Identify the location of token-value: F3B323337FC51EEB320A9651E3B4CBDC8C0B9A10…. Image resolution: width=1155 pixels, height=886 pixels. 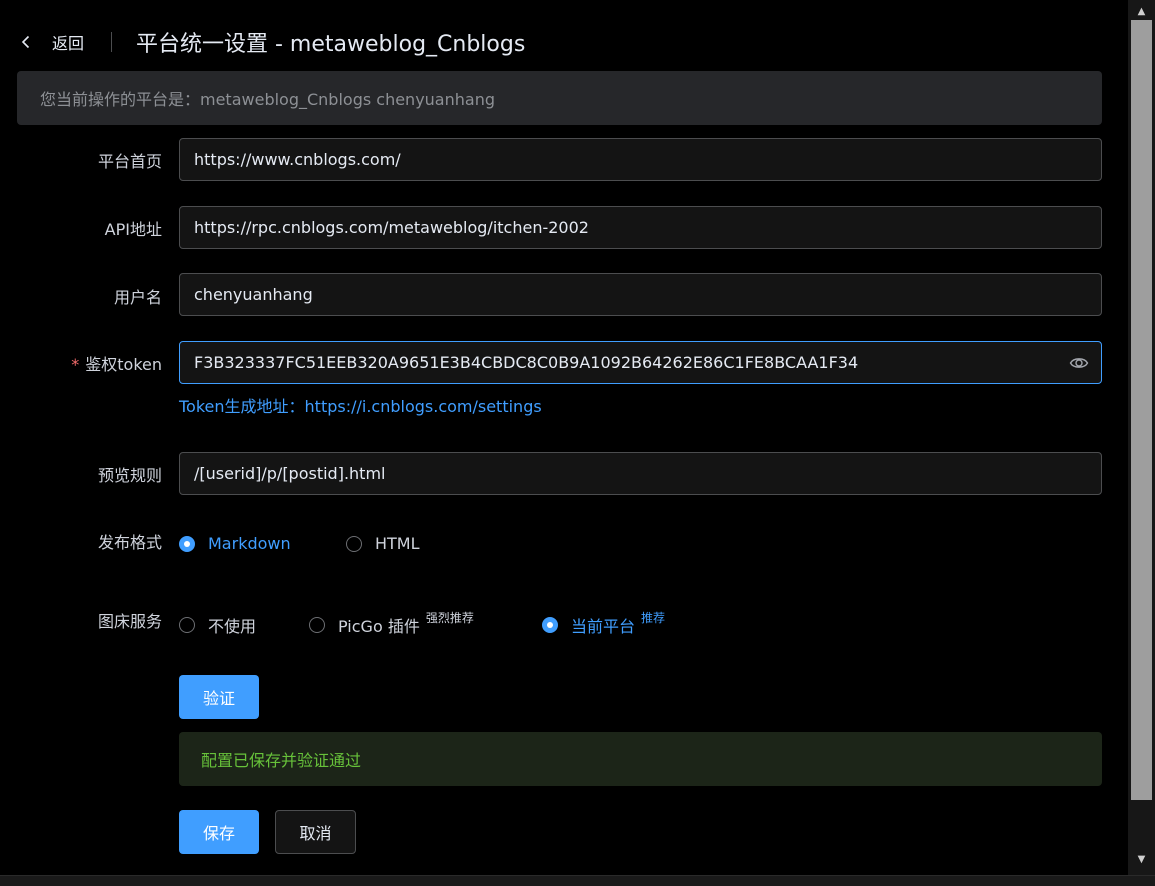
(526, 362).